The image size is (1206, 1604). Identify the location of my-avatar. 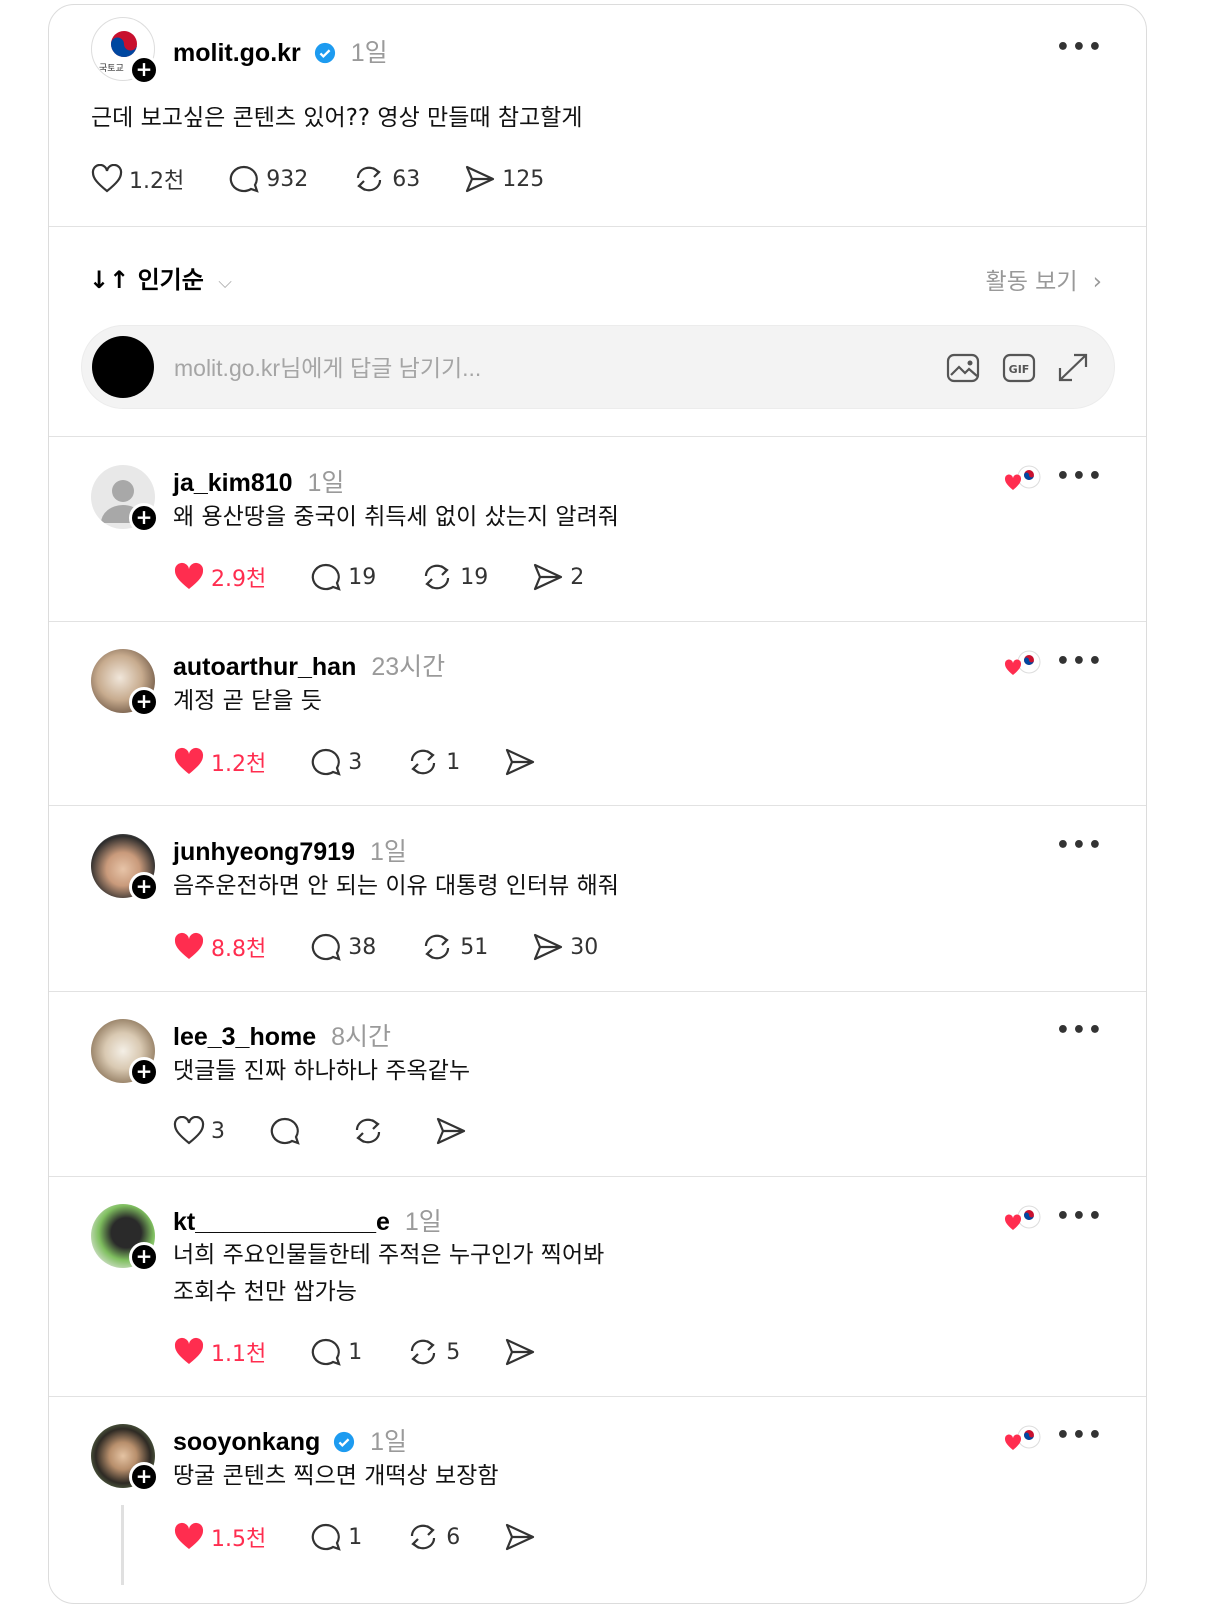
(123, 367).